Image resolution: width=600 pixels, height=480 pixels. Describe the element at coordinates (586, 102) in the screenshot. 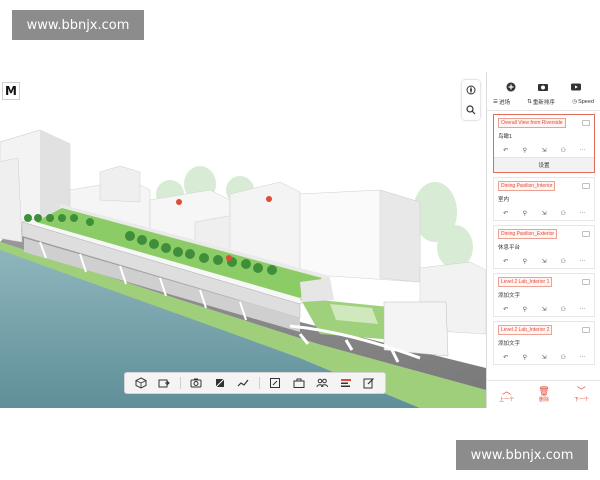

I see `tab-label: Speed` at that location.